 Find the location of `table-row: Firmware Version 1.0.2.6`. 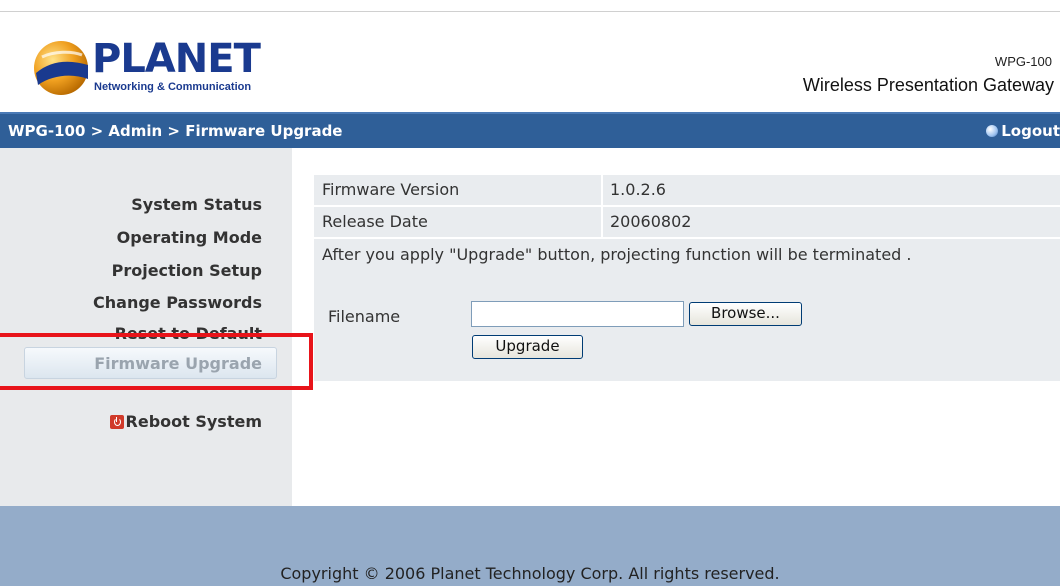

table-row: Firmware Version 1.0.2.6 is located at coordinates (687, 190).